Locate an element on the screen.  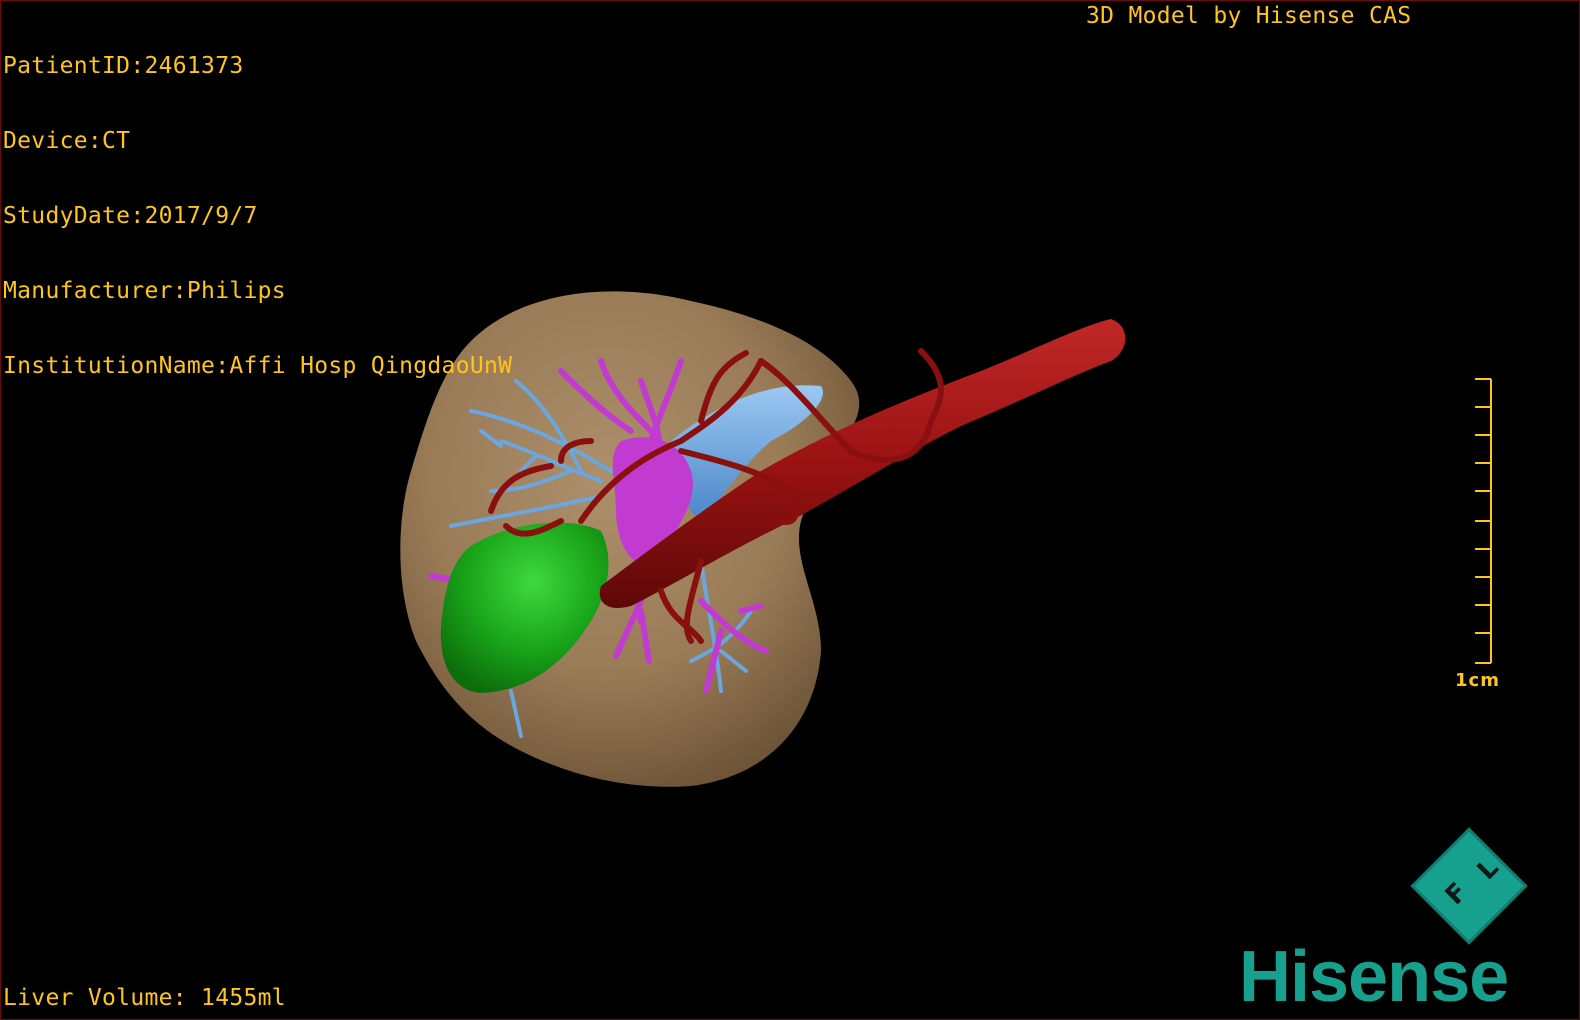
scale-bar-ticks is located at coordinates (1483, 521).